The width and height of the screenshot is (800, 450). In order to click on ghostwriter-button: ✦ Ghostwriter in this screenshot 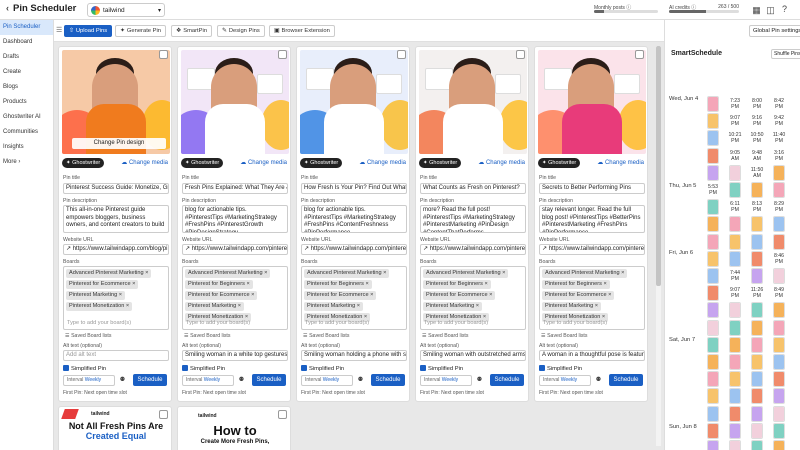, I will do `click(83, 163)`.